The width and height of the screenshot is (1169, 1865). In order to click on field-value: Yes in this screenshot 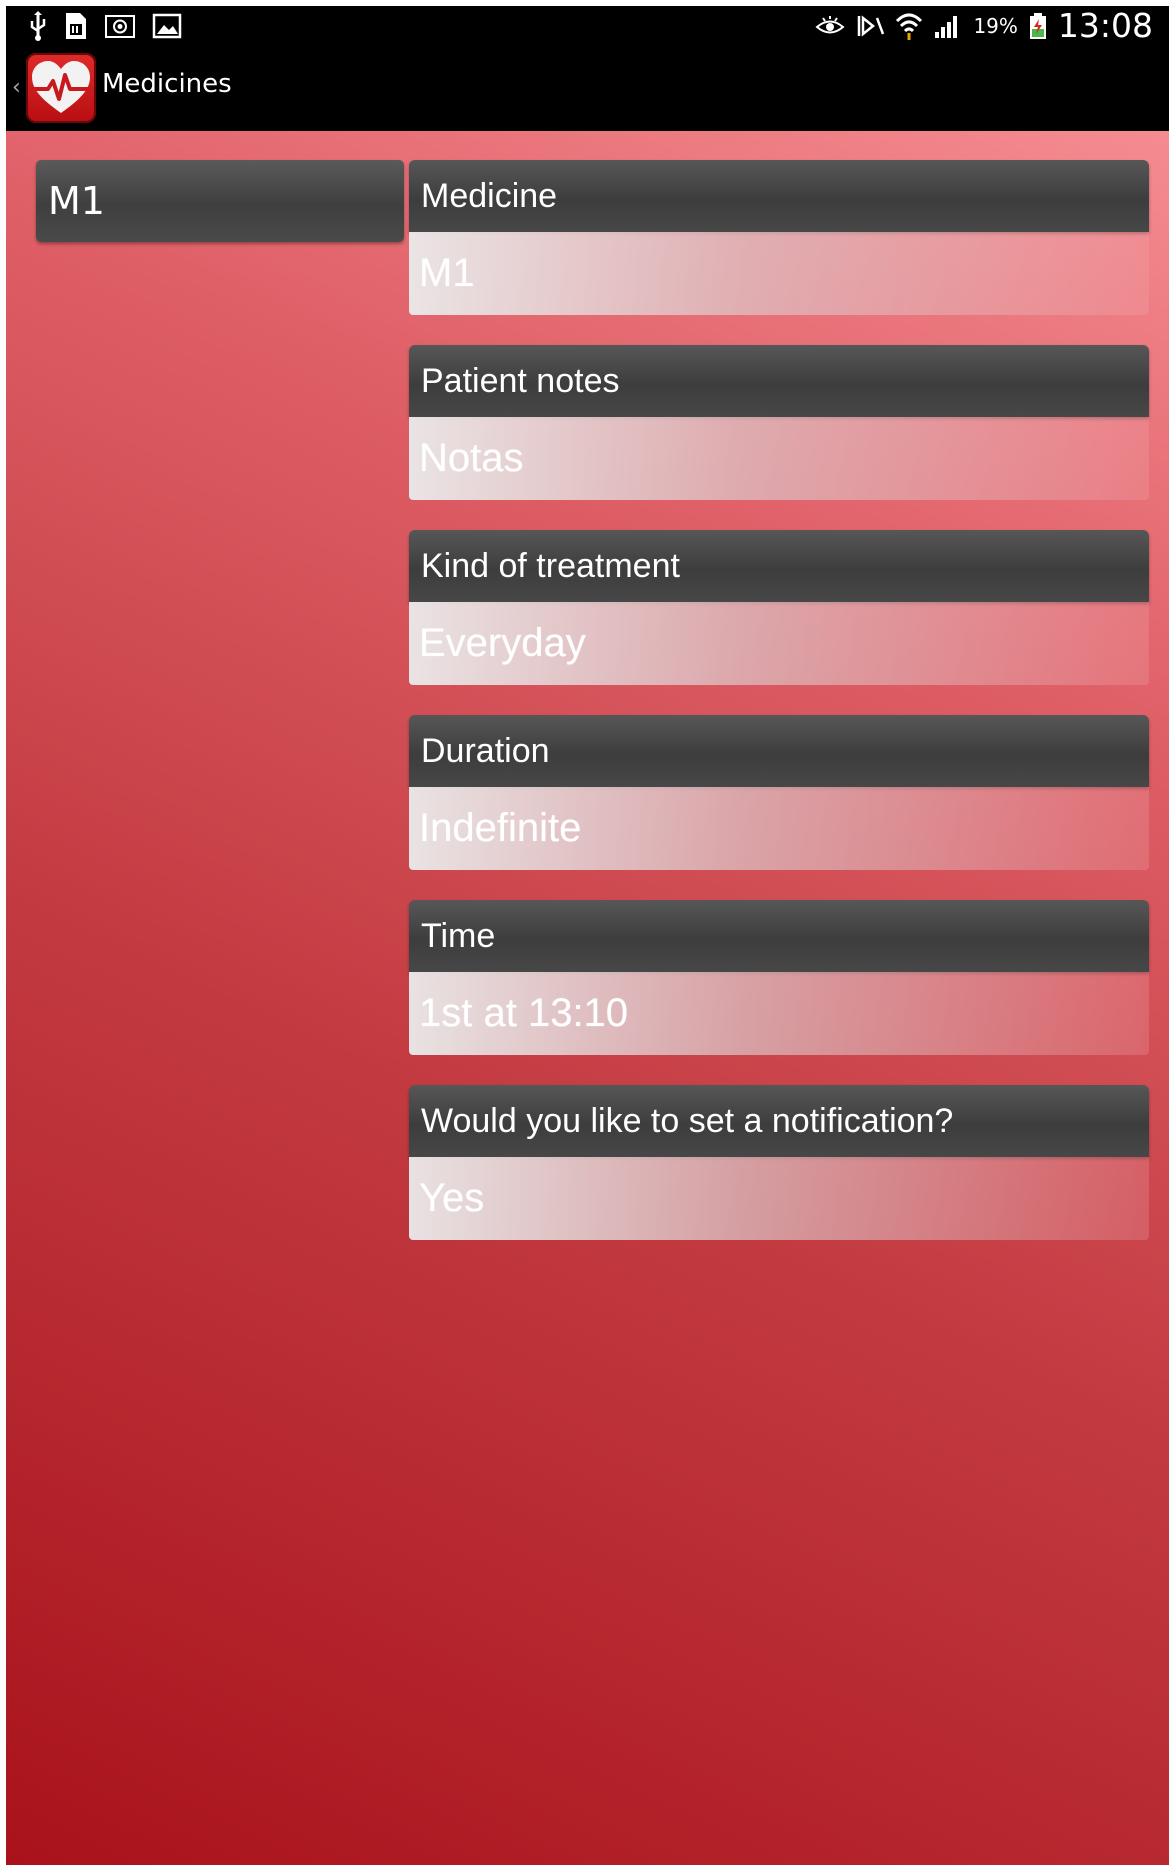, I will do `click(779, 1198)`.